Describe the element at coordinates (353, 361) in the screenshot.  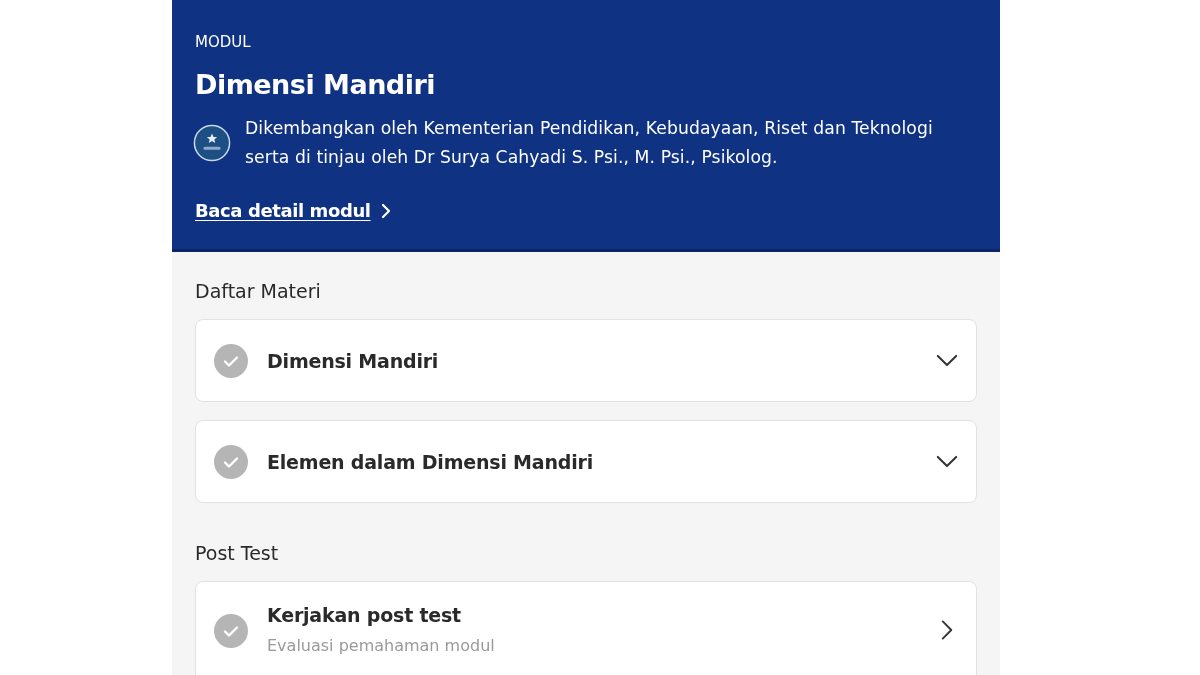
I see `card-title: Dimensi Mandiri` at that location.